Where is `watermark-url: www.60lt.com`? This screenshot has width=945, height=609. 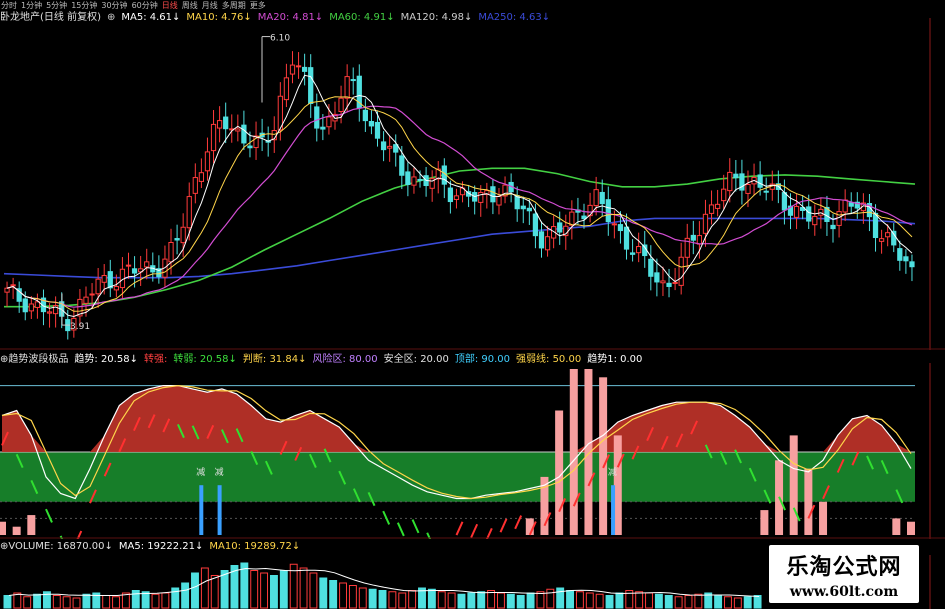 watermark-url: www.60lt.com is located at coordinates (844, 592).